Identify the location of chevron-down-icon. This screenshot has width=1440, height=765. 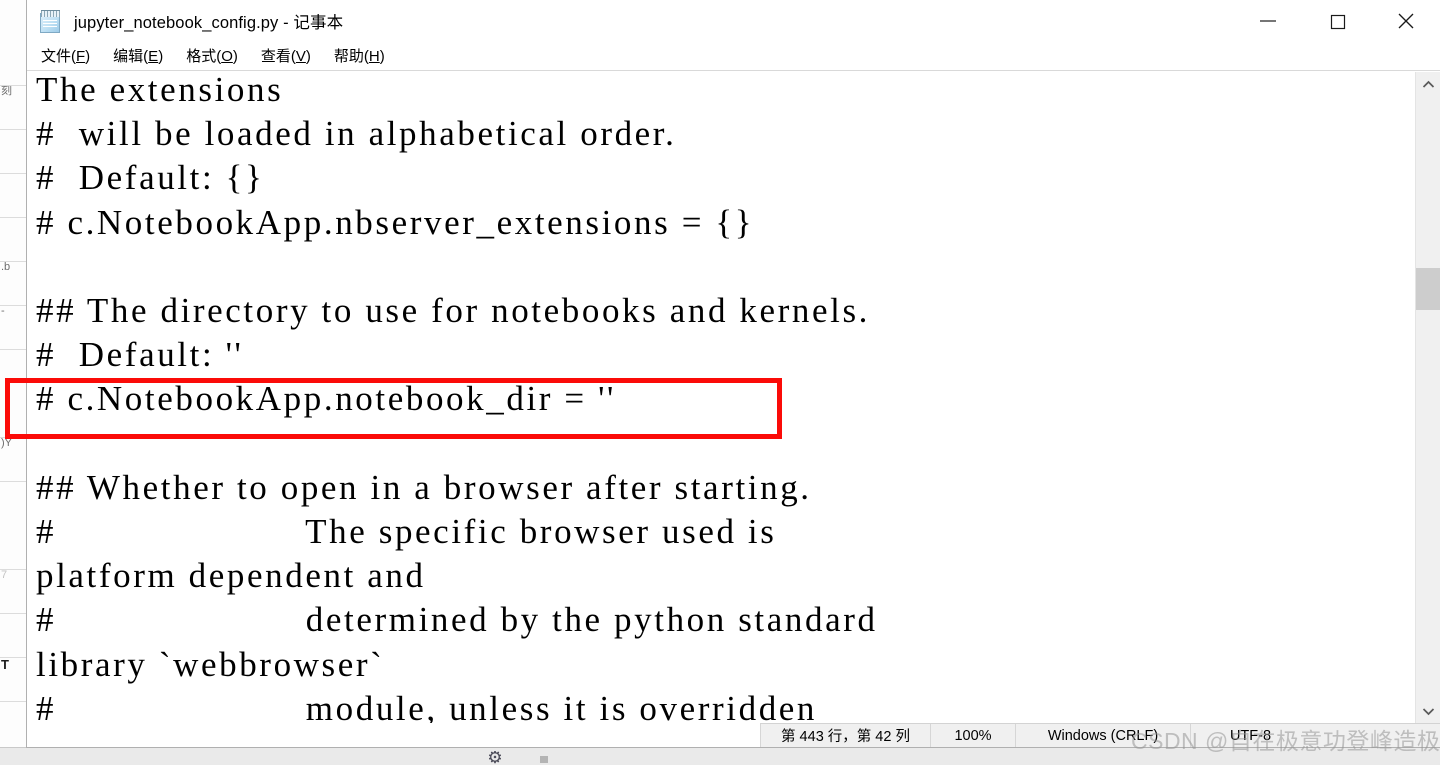
(1428, 711).